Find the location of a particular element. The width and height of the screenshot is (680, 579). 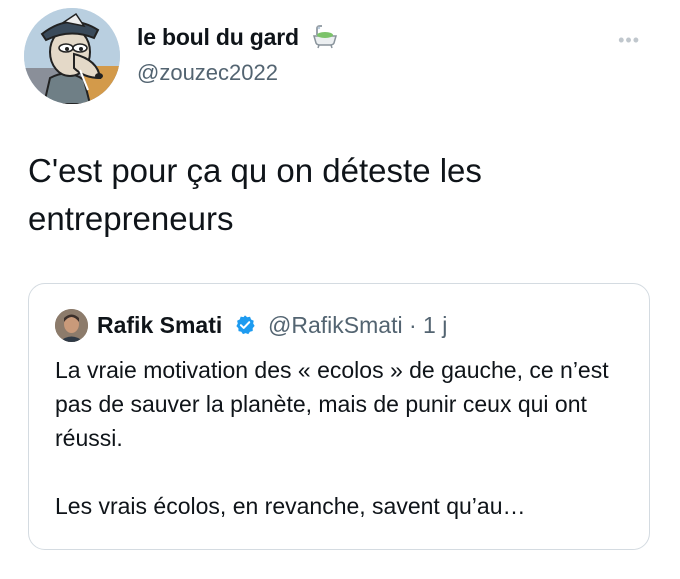

author-display-name: le boul du gard is located at coordinates (238, 39).